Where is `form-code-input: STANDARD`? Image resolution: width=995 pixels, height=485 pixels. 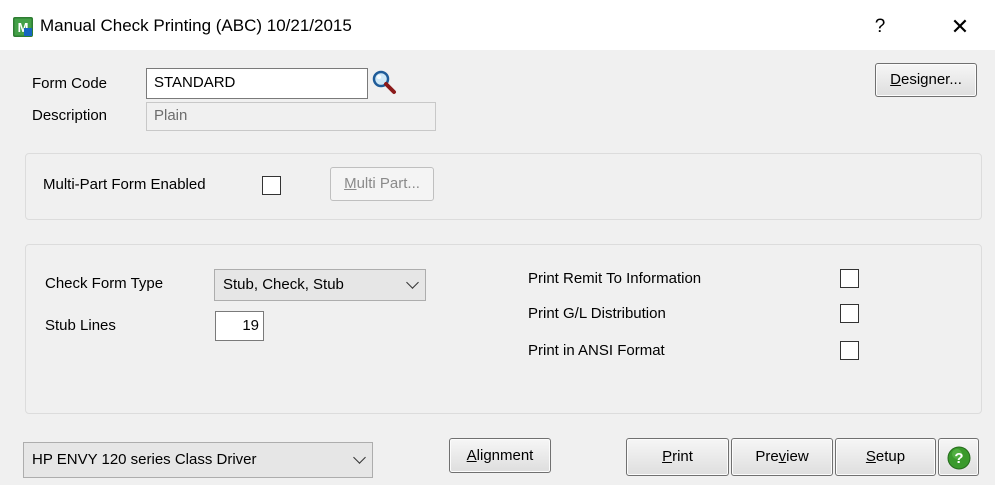 form-code-input: STANDARD is located at coordinates (257, 83).